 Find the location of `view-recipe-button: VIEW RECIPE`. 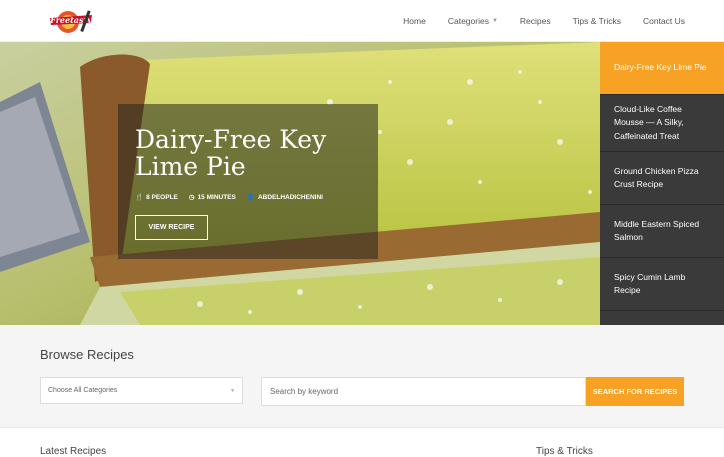

view-recipe-button: VIEW RECIPE is located at coordinates (171, 227).